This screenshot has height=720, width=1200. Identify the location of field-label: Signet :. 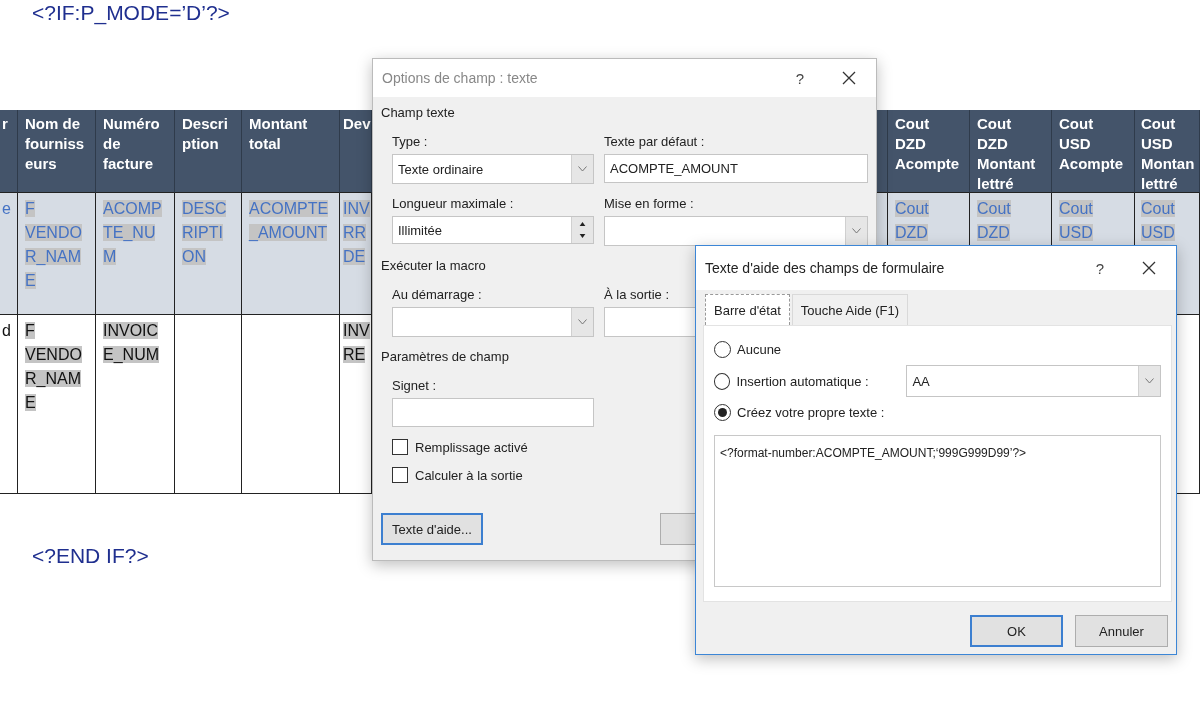
(415, 385).